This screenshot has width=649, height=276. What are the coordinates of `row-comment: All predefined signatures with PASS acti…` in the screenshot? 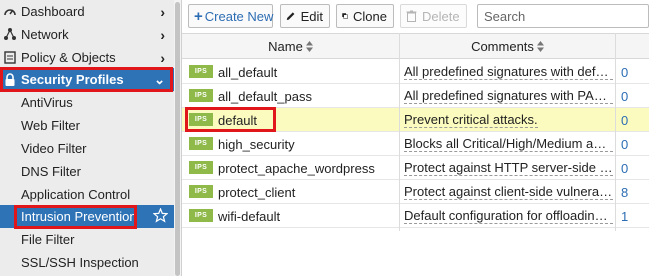 It's located at (508, 96).